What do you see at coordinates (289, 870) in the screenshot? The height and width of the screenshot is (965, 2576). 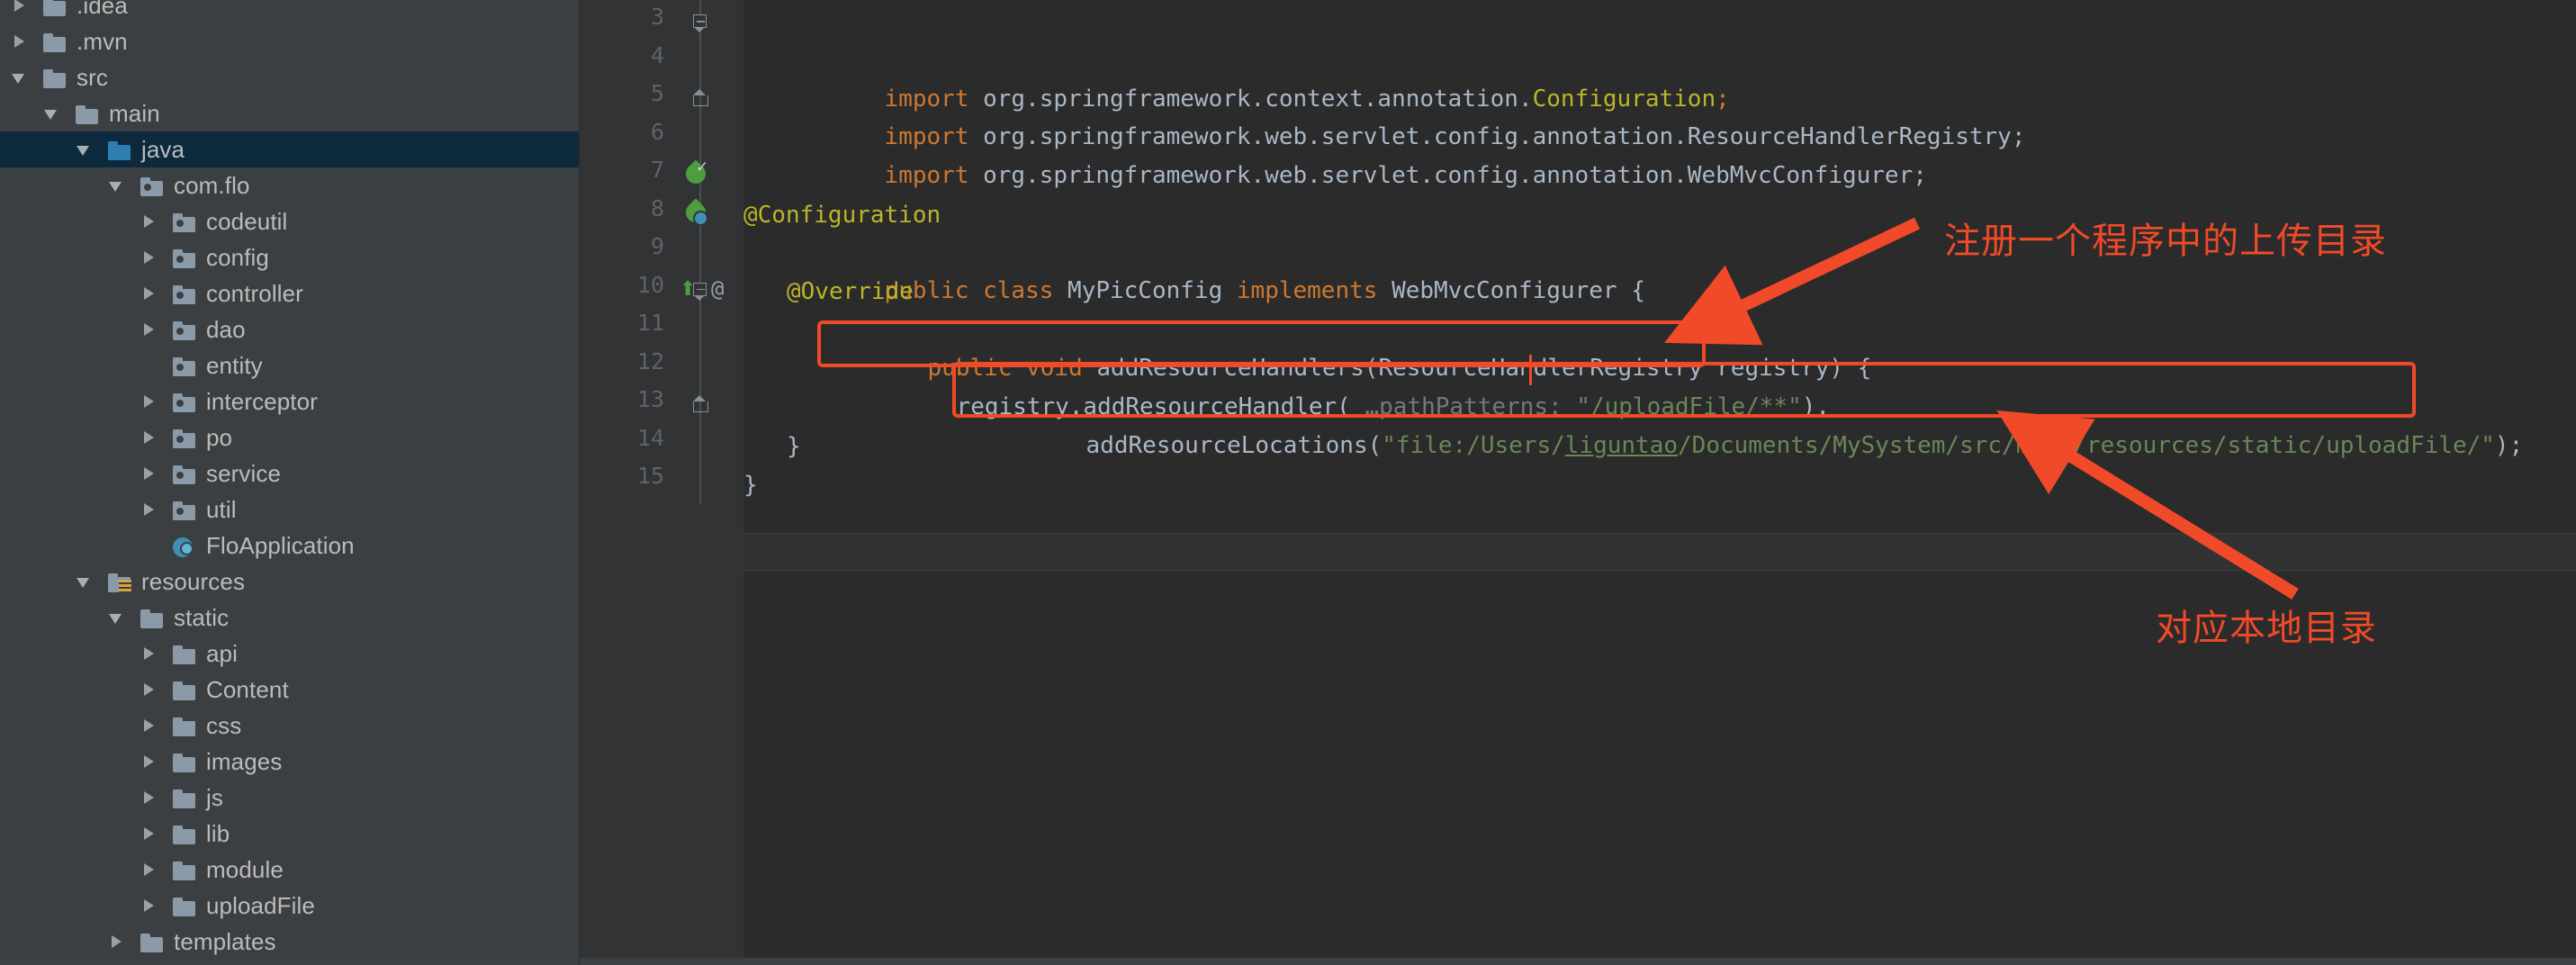 I see `tree-item-module: module` at bounding box center [289, 870].